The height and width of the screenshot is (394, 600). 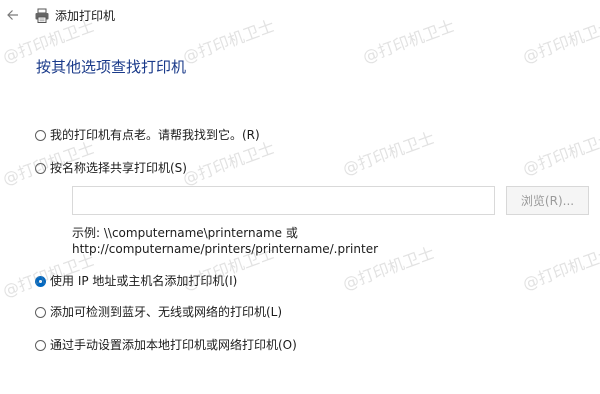 What do you see at coordinates (166, 312) in the screenshot?
I see `option-bluetooth-wireless-label: 添加可检测到蓝牙、无线或网络的打印机(L)` at bounding box center [166, 312].